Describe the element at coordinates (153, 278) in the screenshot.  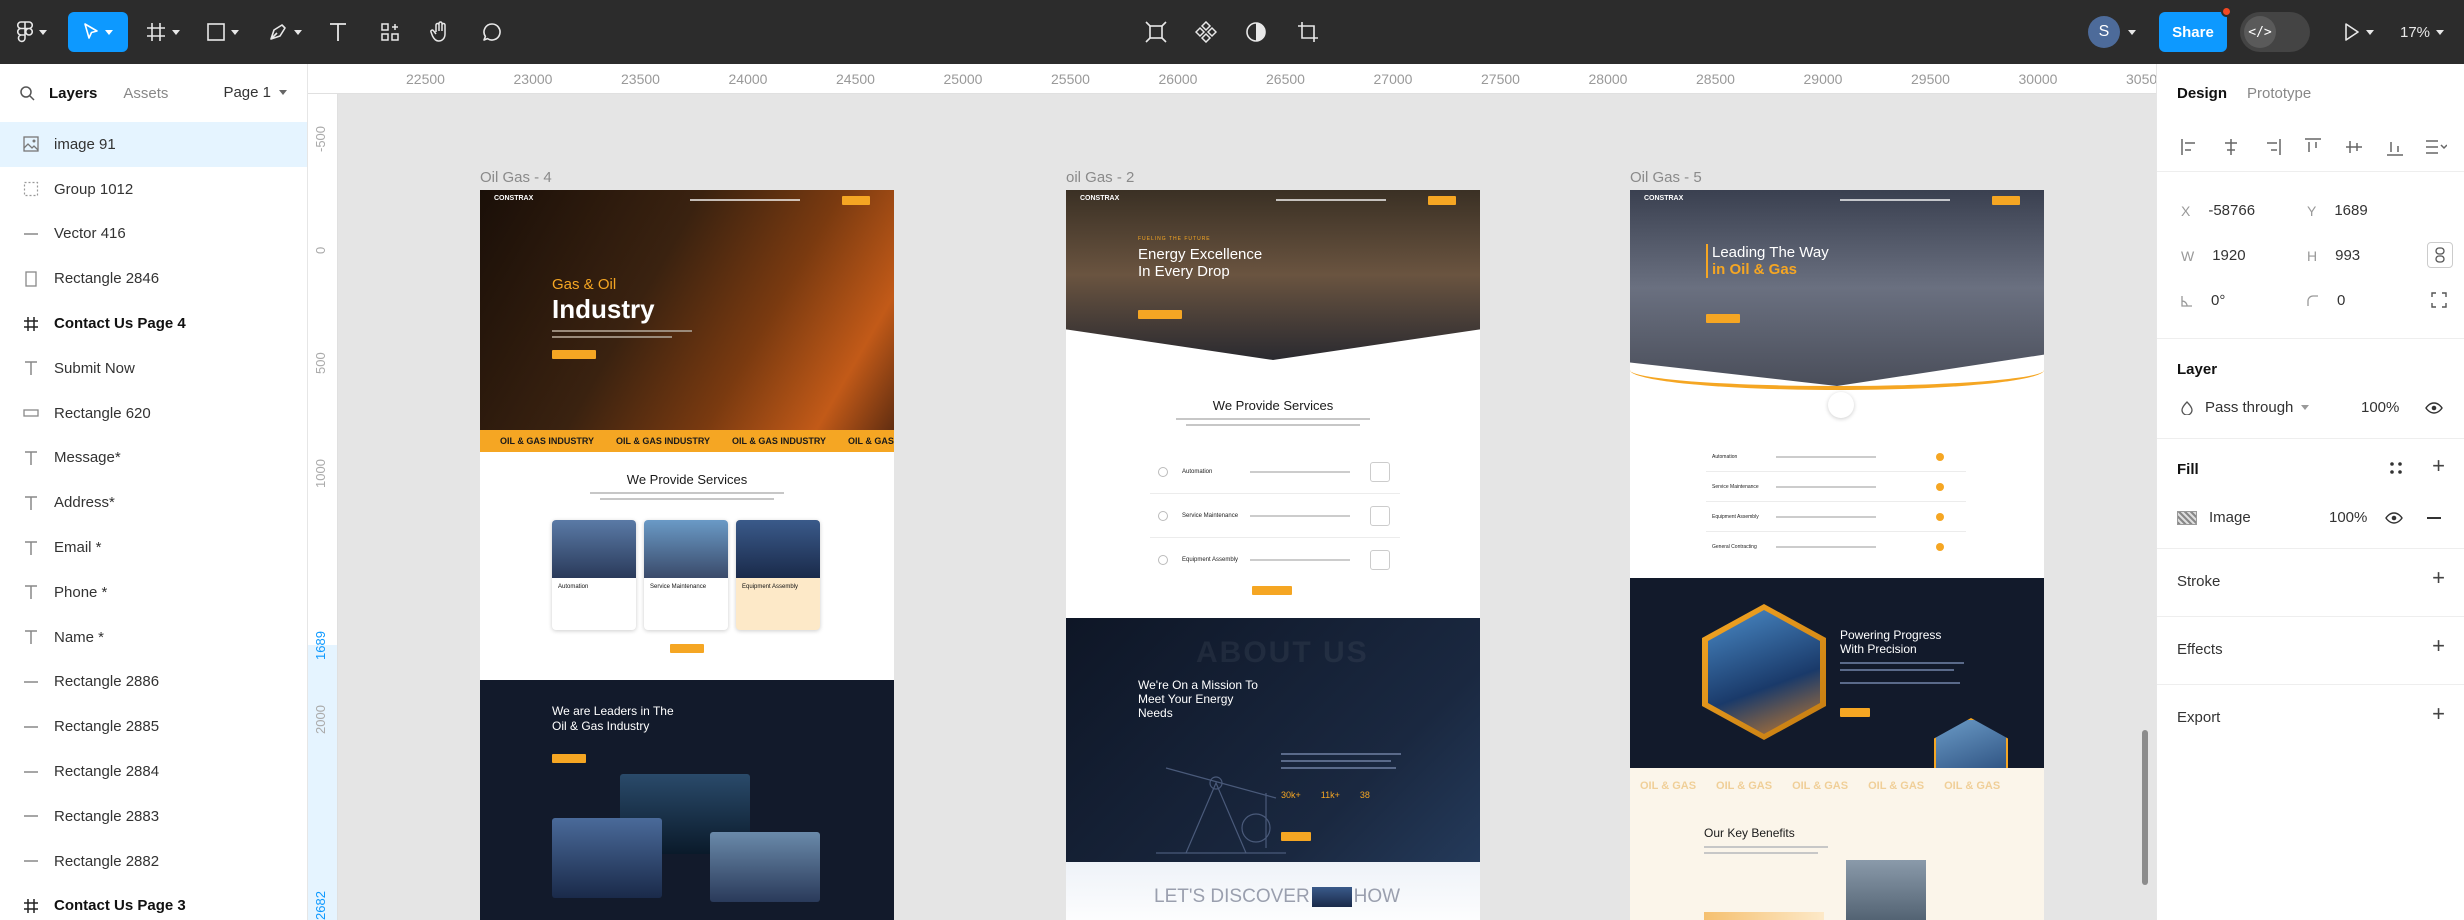
I see `layer-item: Rectangle 2846` at that location.